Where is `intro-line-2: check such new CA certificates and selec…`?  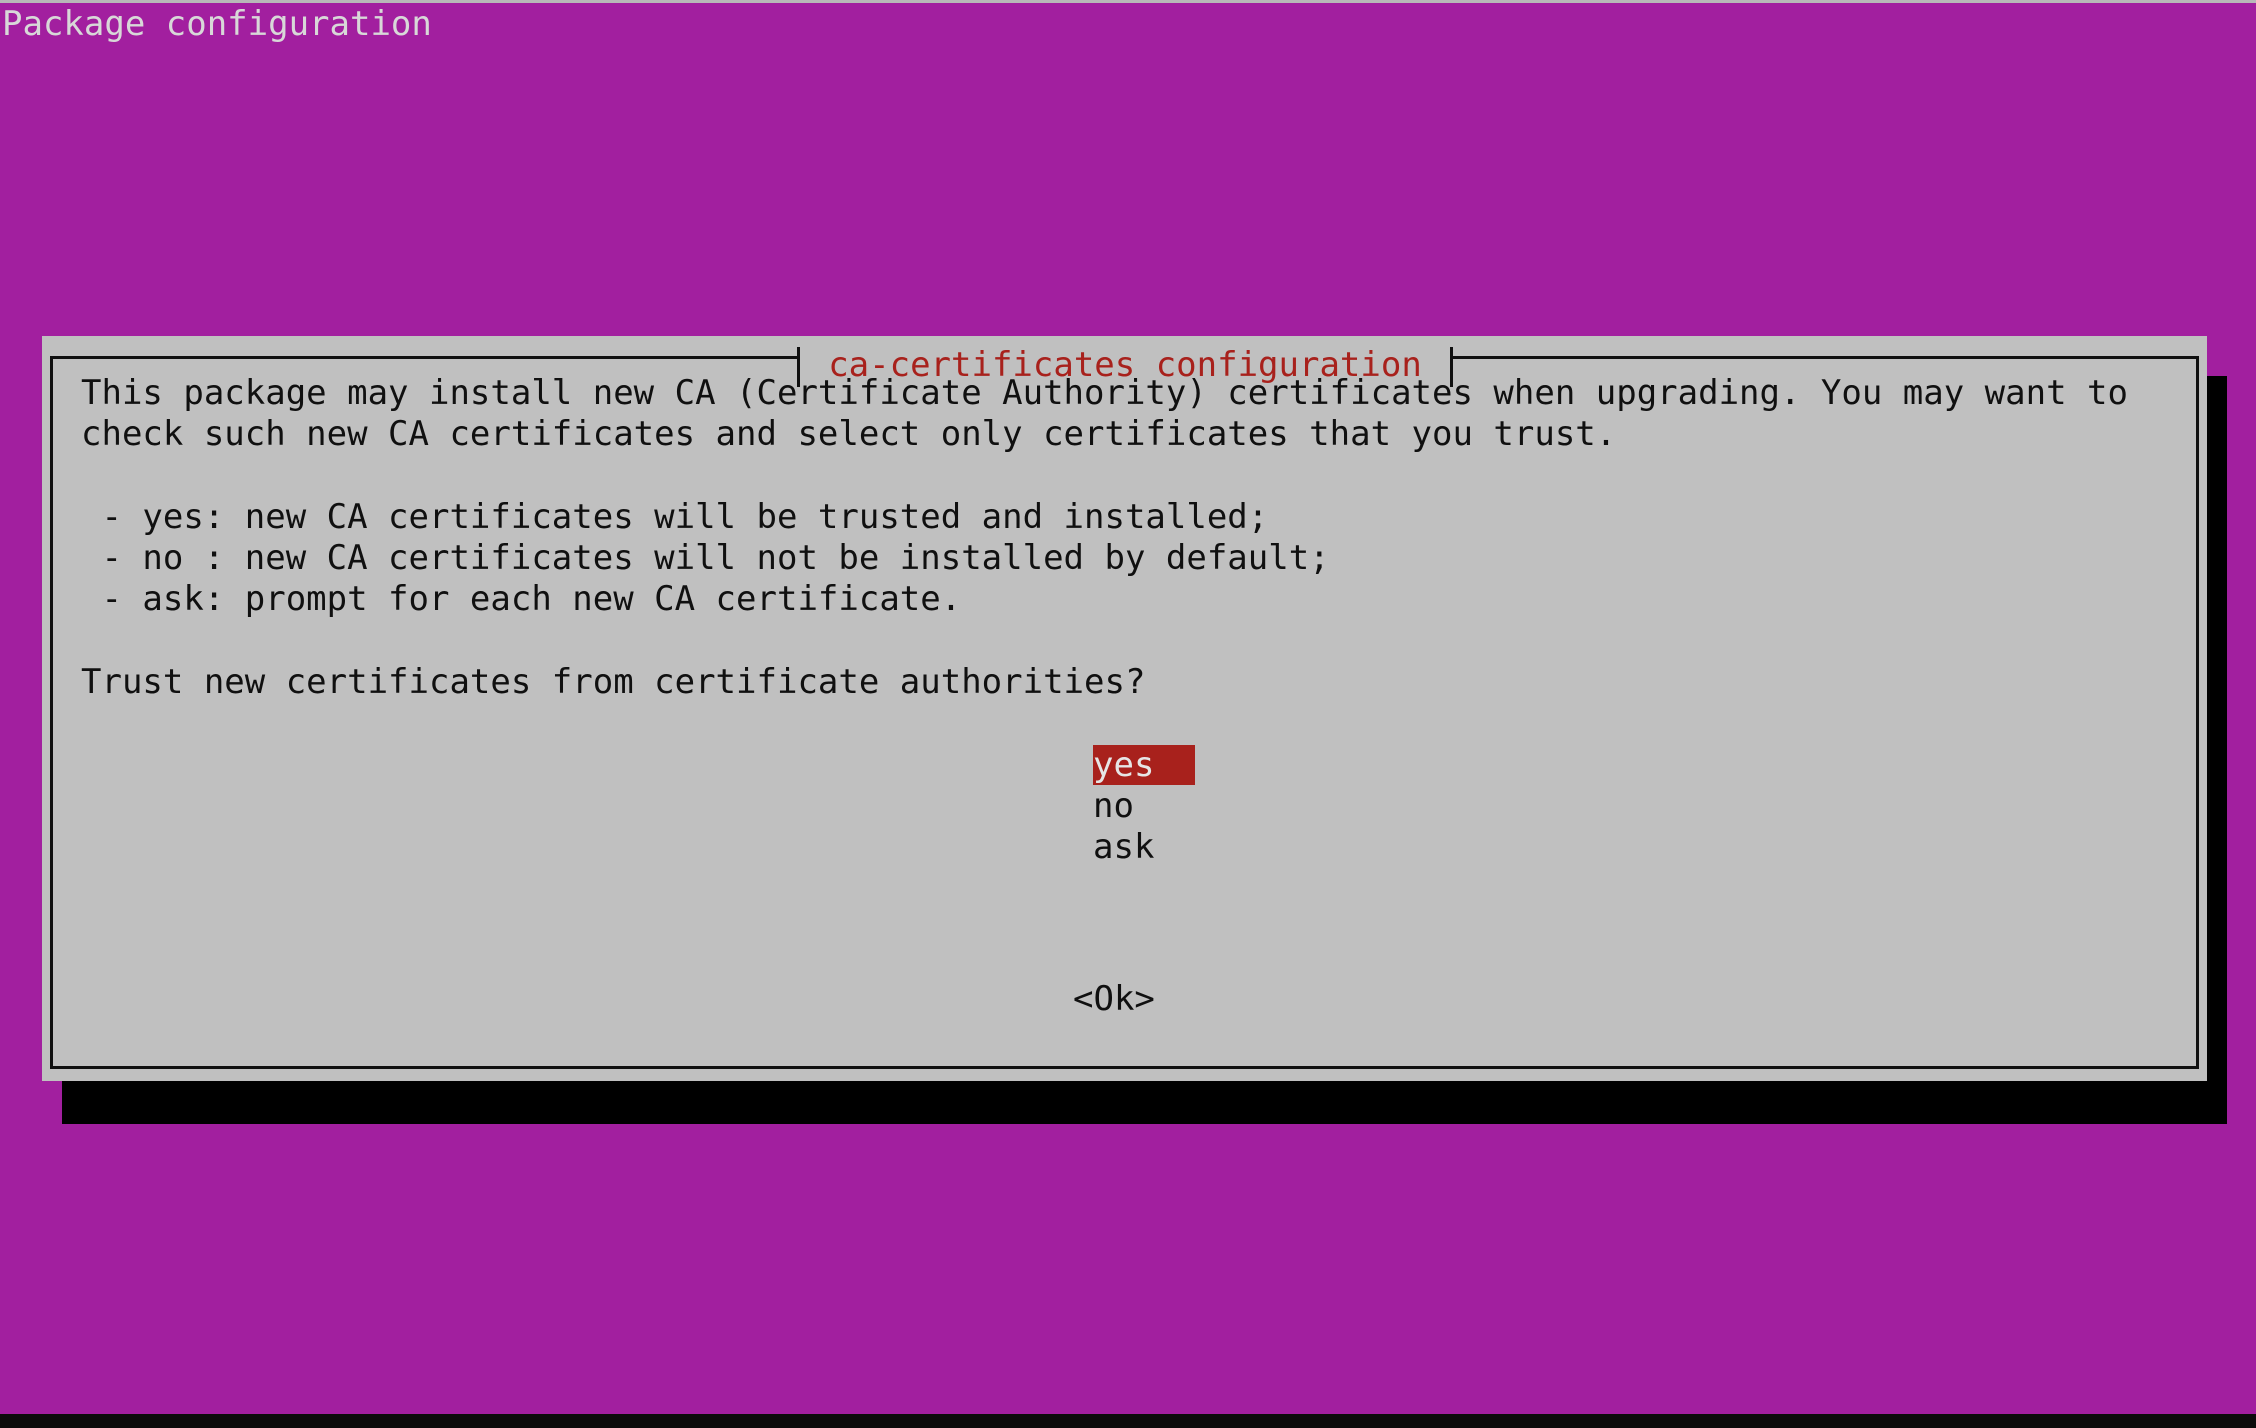 intro-line-2: check such new CA certificates and selec… is located at coordinates (849, 434).